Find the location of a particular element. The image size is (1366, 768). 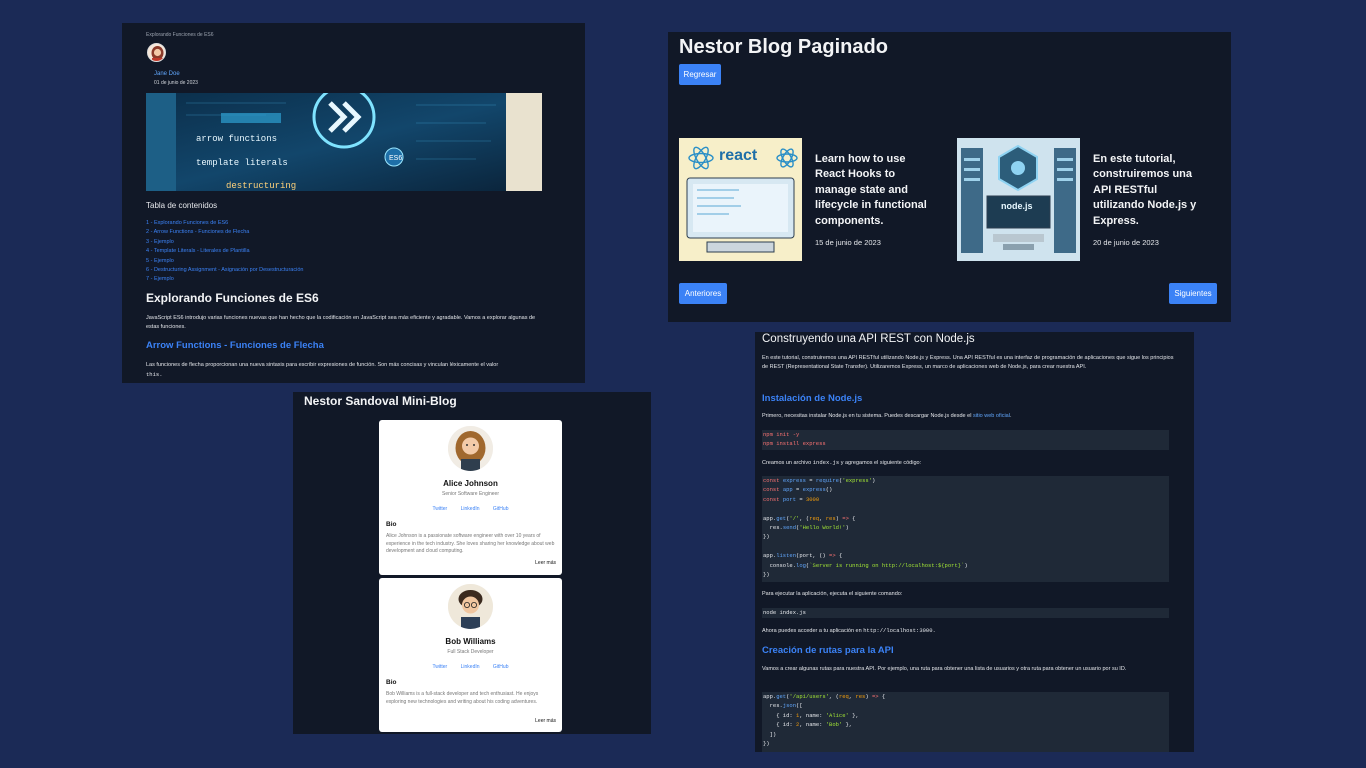

toc-link: 3 - Ejemplo is located at coordinates (224, 242).